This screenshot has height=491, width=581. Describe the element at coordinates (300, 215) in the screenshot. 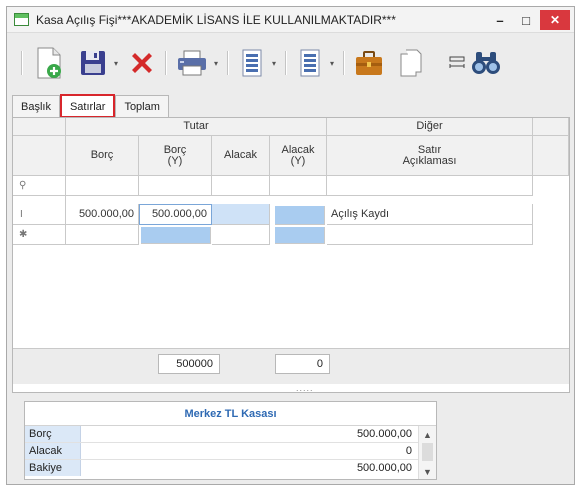

I see `cell-alacak-y` at that location.